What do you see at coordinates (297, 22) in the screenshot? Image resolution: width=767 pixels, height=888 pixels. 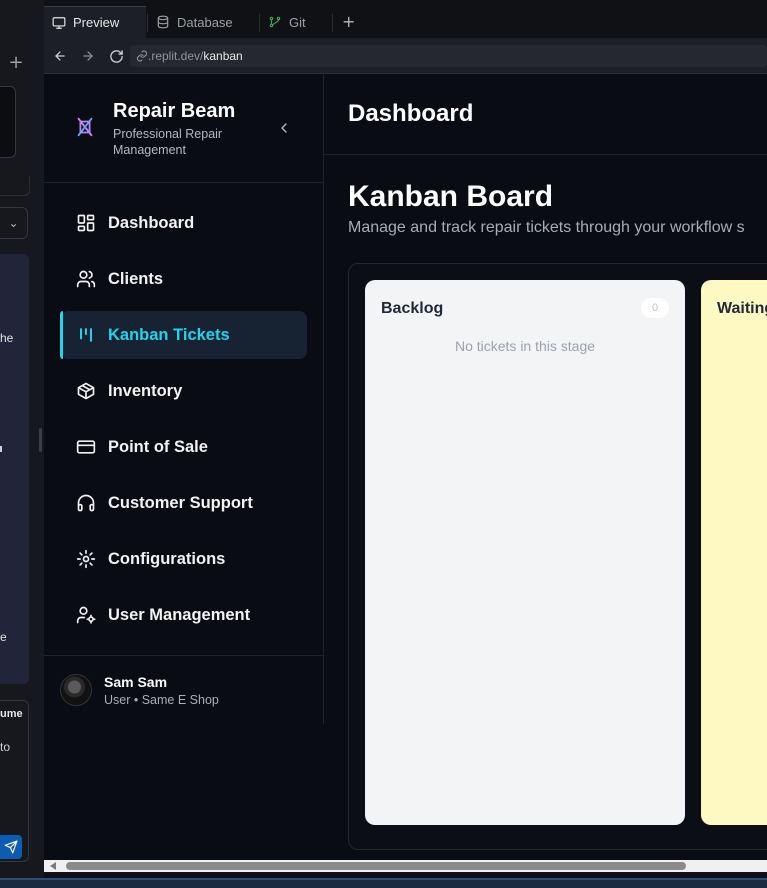 I see `tab-label: Git` at bounding box center [297, 22].